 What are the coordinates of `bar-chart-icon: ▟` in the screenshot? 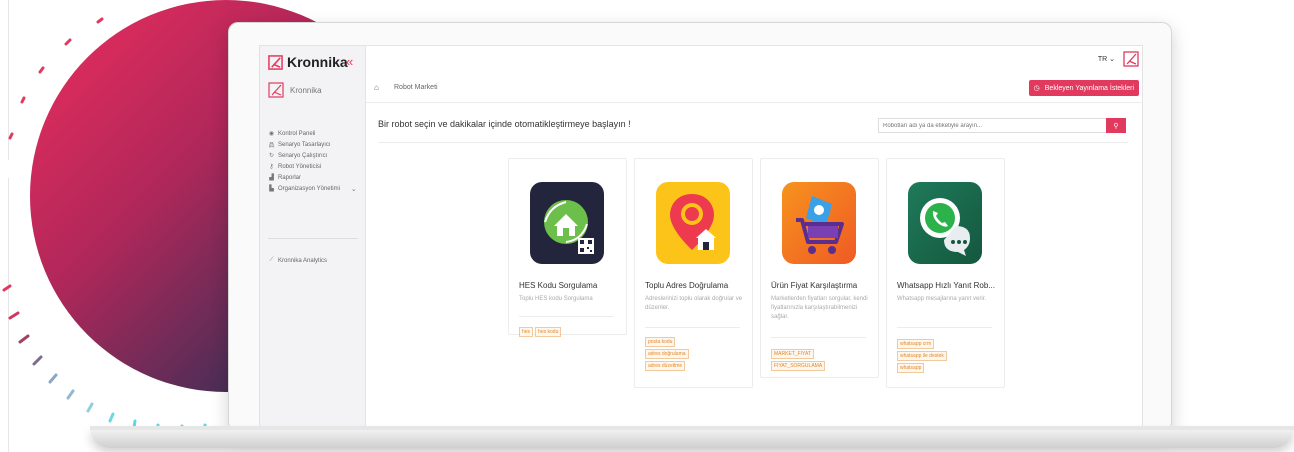 It's located at (271, 178).